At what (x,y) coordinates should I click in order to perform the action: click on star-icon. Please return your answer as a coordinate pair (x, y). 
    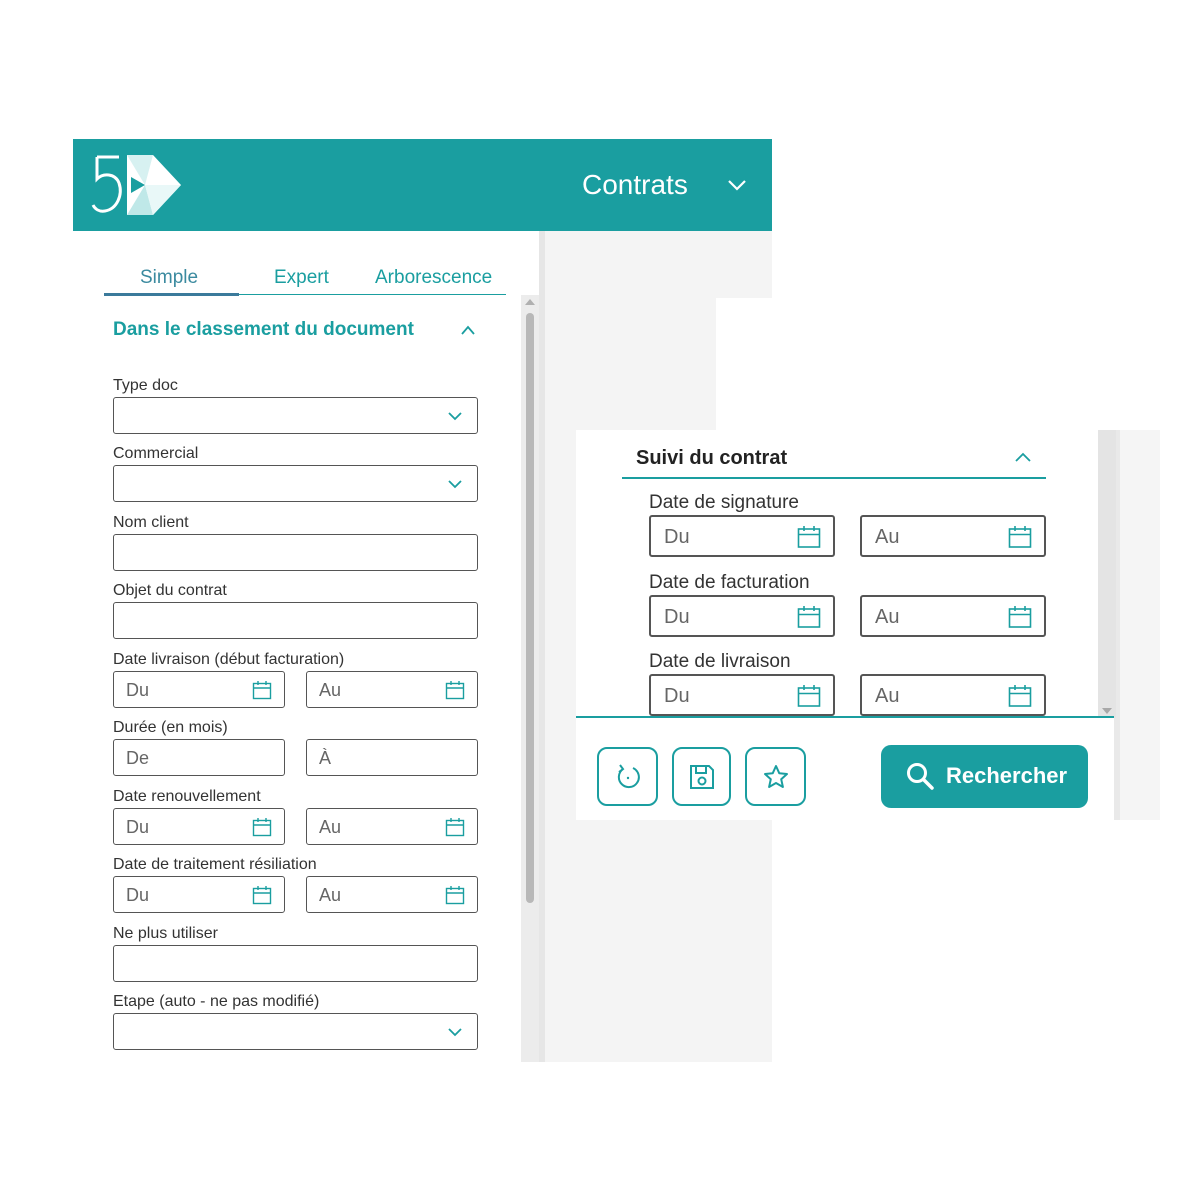
    Looking at the image, I should click on (775, 776).